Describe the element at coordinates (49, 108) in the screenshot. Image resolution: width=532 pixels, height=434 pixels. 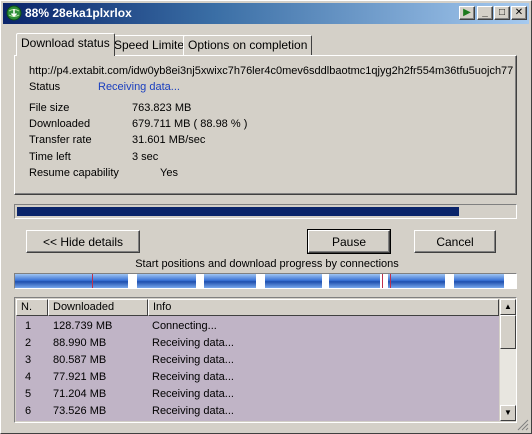
I see `file-size-label: File size` at that location.